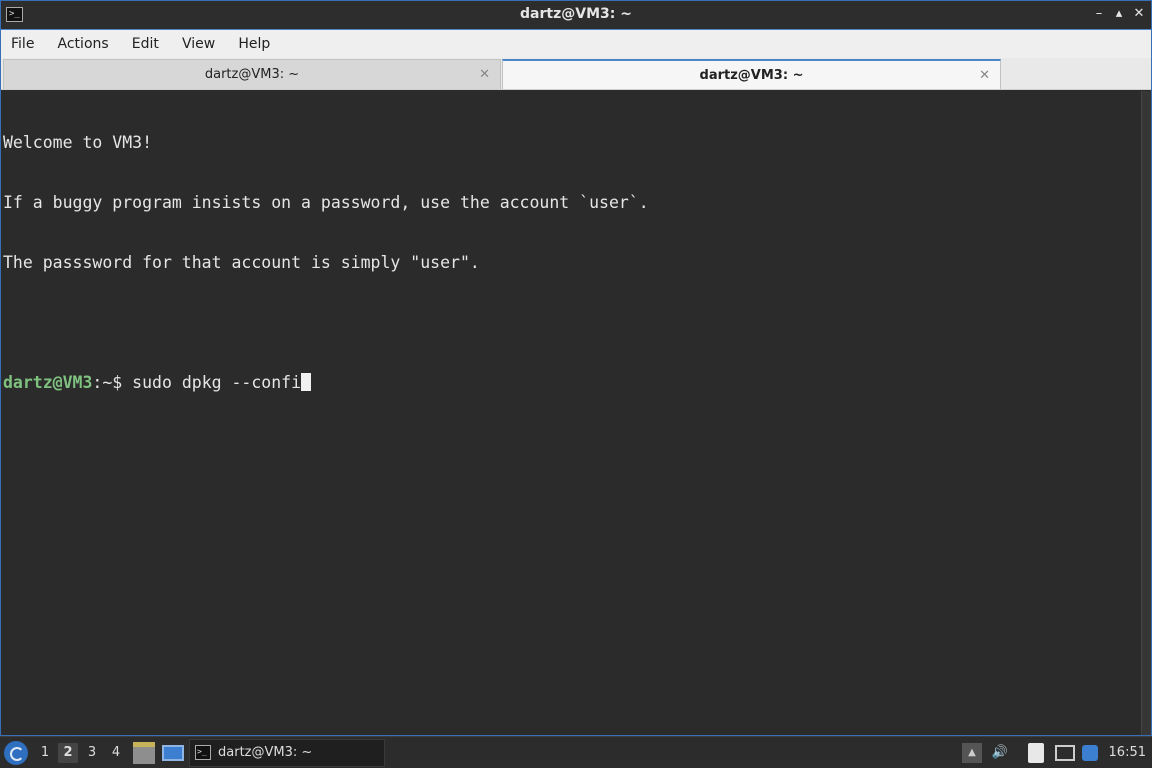 Image resolution: width=1152 pixels, height=768 pixels. What do you see at coordinates (576, 752) in the screenshot?
I see `taskbar: 1 2 3 4 >_ dartz@VM3: ~ ▲ 🔊 16:51` at bounding box center [576, 752].